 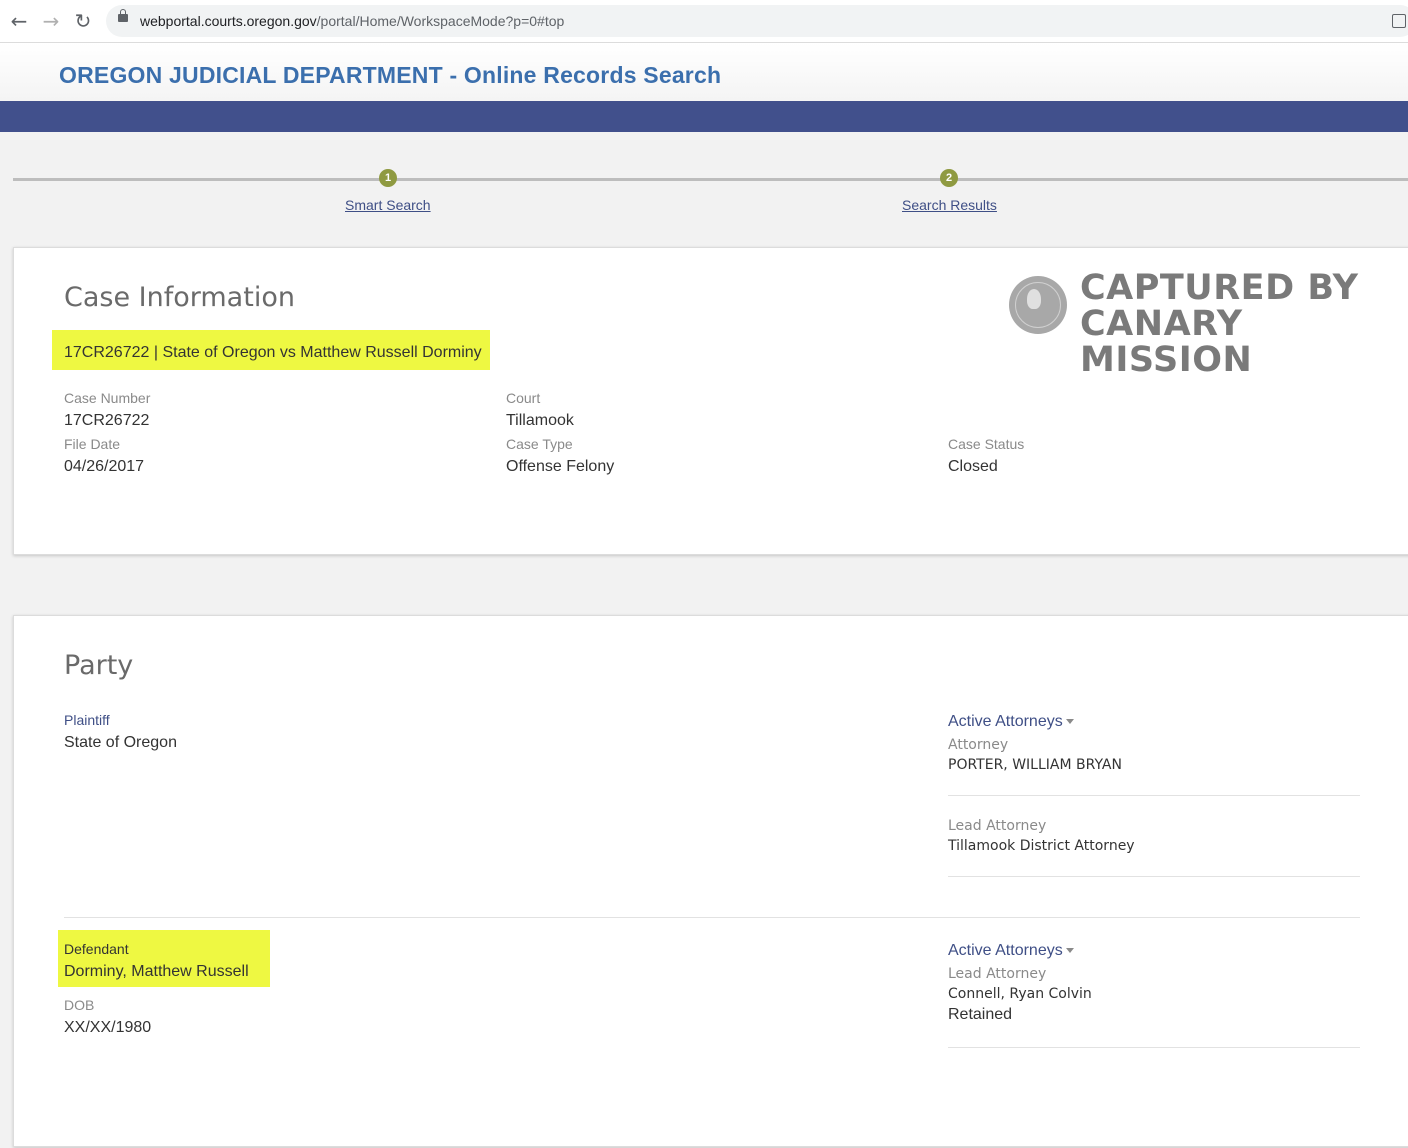 I want to click on nav-band, so click(x=704, y=116).